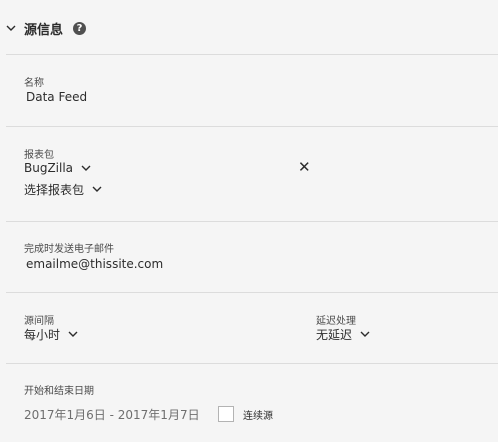  What do you see at coordinates (39, 155) in the screenshot?
I see `report-suite-label: 报表包` at bounding box center [39, 155].